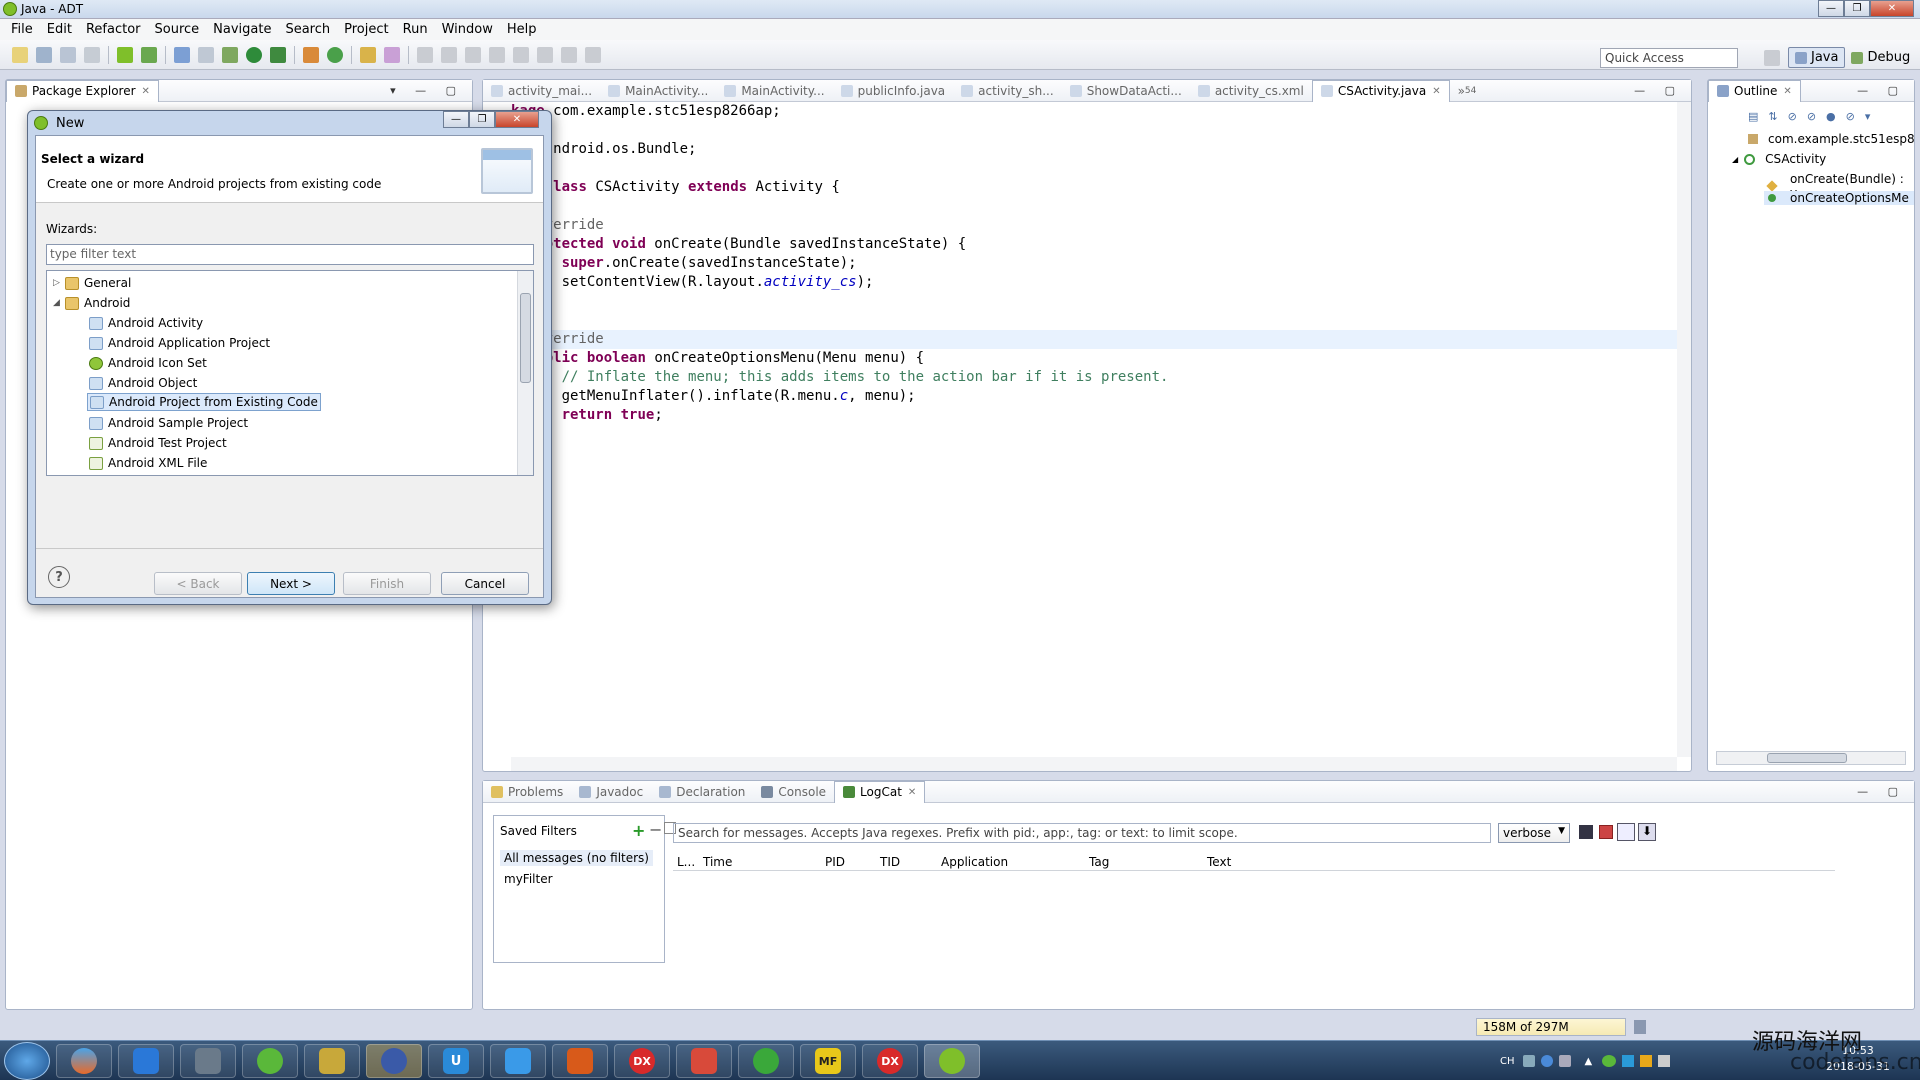 The width and height of the screenshot is (1920, 1080). I want to click on android-sdk-icon, so click(125, 54).